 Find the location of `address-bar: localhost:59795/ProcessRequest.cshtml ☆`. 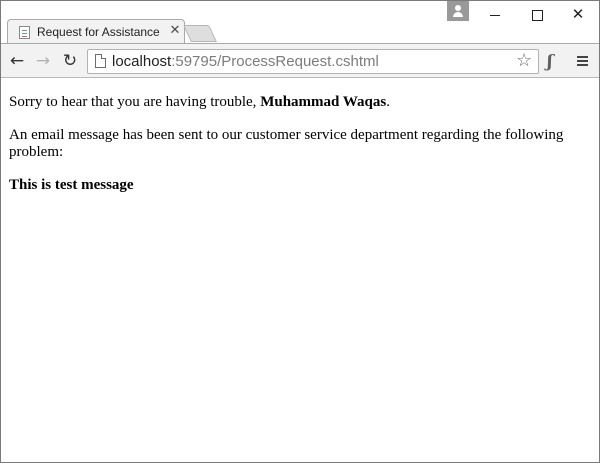

address-bar: localhost:59795/ProcessRequest.cshtml ☆ is located at coordinates (313, 61).